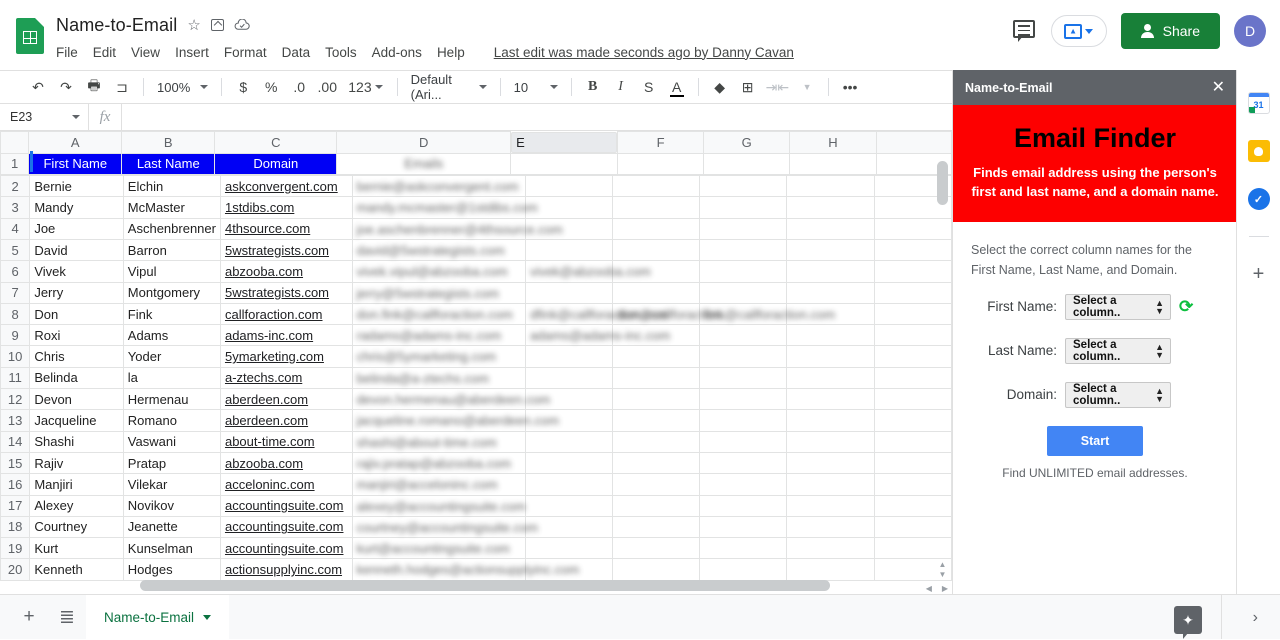 The height and width of the screenshot is (640, 1280). I want to click on row-header-2: 2, so click(15, 186).